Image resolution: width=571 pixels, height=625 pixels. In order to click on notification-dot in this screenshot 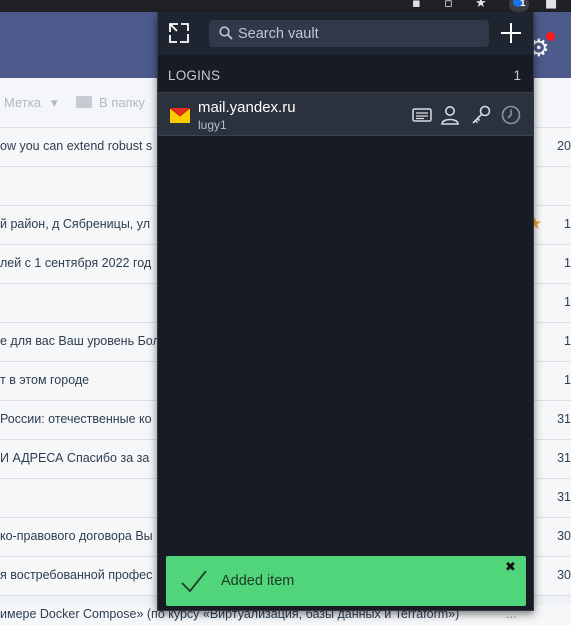, I will do `click(550, 36)`.